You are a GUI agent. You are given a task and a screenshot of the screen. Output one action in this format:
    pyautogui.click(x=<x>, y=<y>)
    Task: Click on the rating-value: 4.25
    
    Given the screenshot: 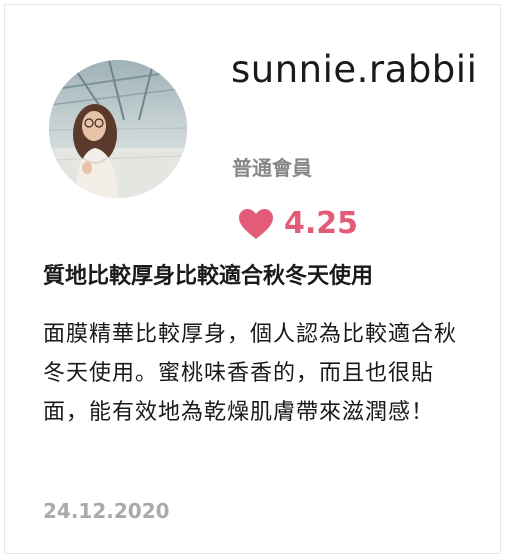 What is the action you would take?
    pyautogui.click(x=321, y=223)
    